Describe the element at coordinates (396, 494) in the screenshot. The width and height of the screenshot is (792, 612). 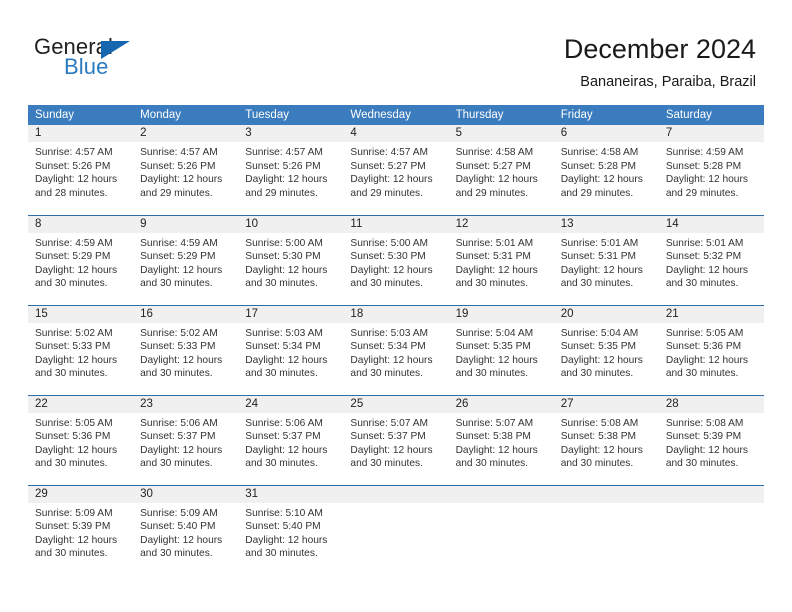
I see `day-number` at that location.